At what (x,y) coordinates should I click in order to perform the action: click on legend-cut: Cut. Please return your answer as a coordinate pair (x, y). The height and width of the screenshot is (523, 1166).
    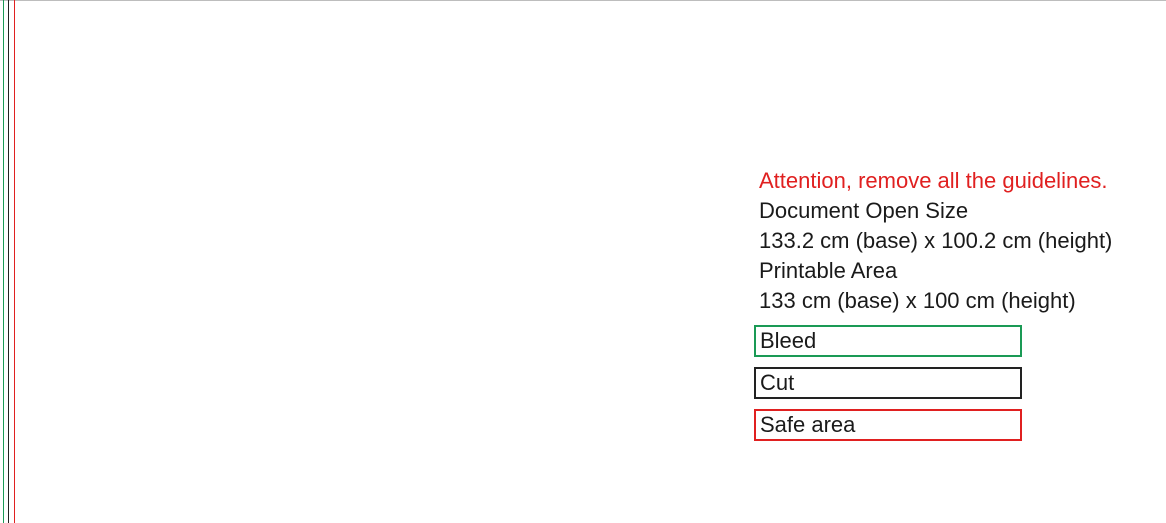
    Looking at the image, I should click on (888, 383).